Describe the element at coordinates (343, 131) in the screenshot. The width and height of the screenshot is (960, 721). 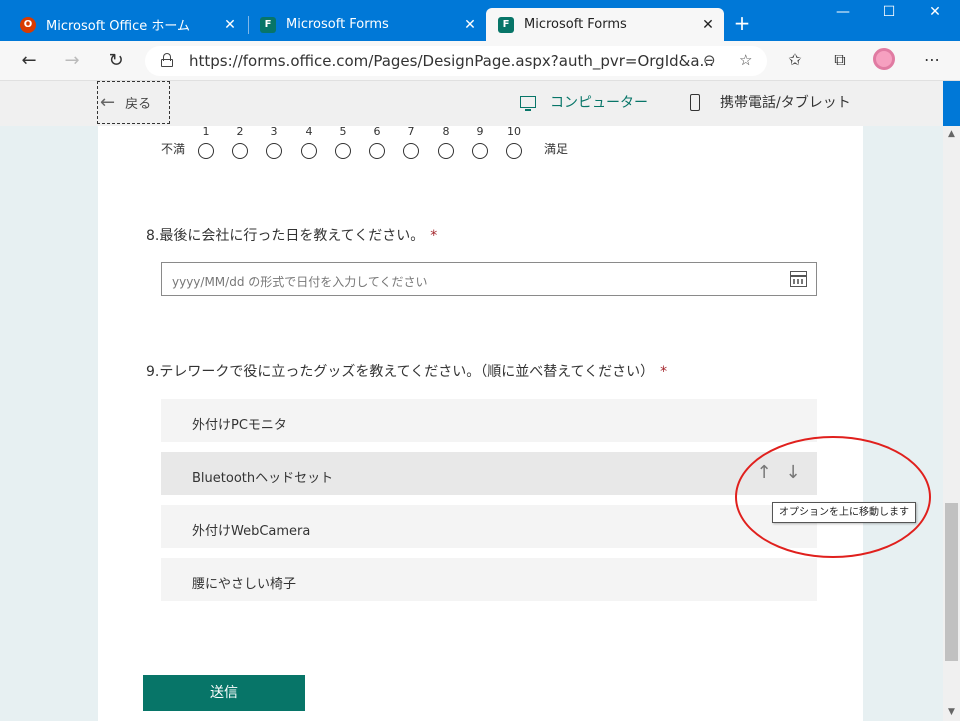
I see `scale-number: 5` at that location.